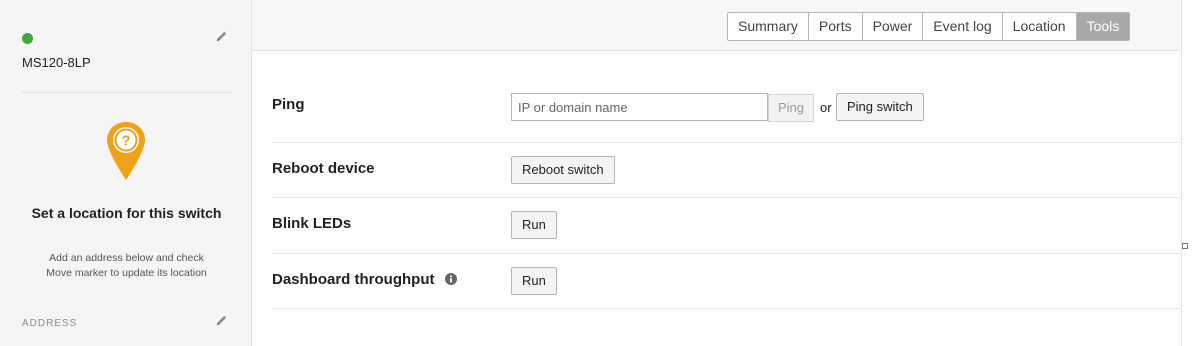 This screenshot has width=1194, height=346. Describe the element at coordinates (534, 225) in the screenshot. I see `blink-leds-run-button: Run` at that location.